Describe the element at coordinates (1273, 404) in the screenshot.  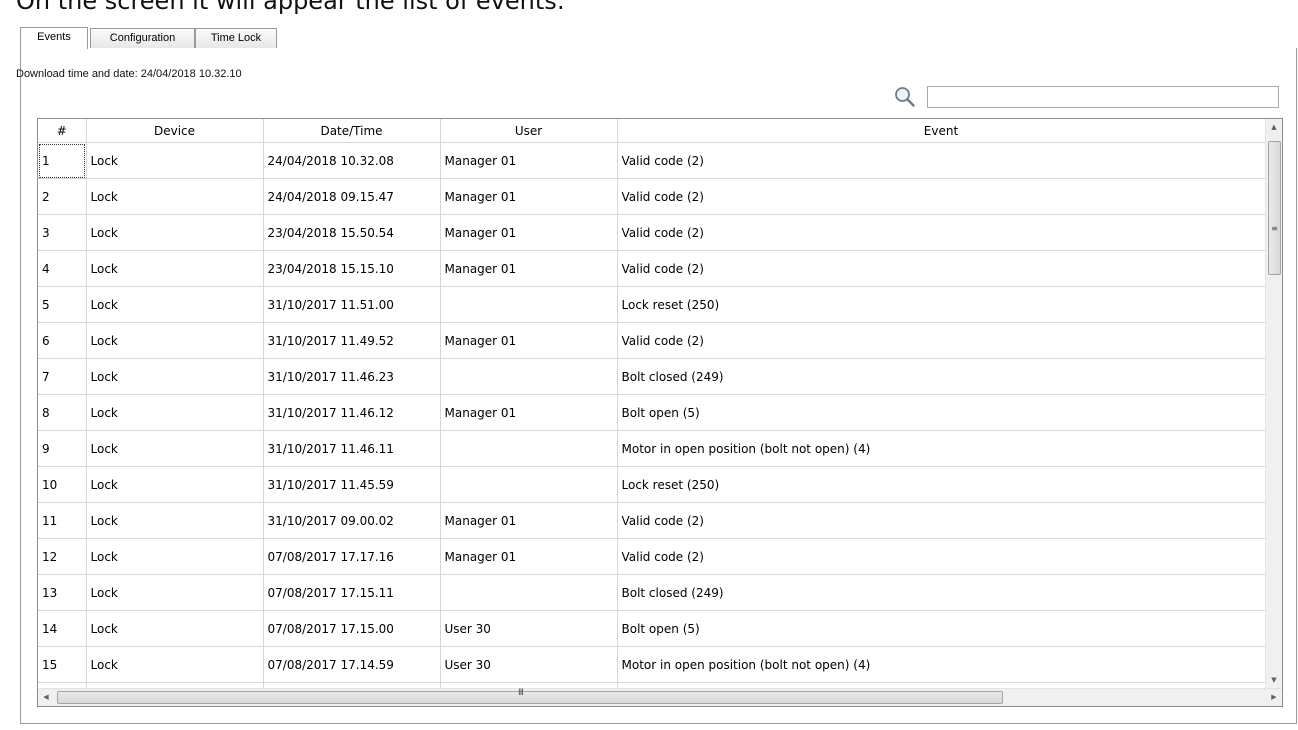
I see `vertical-scrollbar: ▲ ≡ ▼` at that location.